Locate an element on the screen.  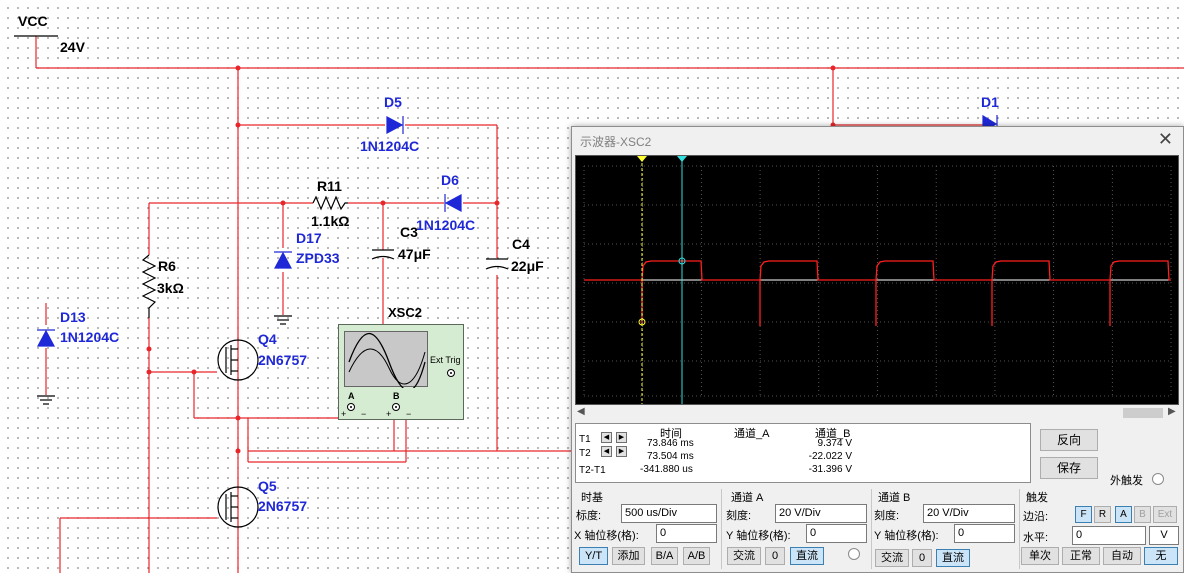
ext-trig-label: Ext Trig is located at coordinates (445, 360).